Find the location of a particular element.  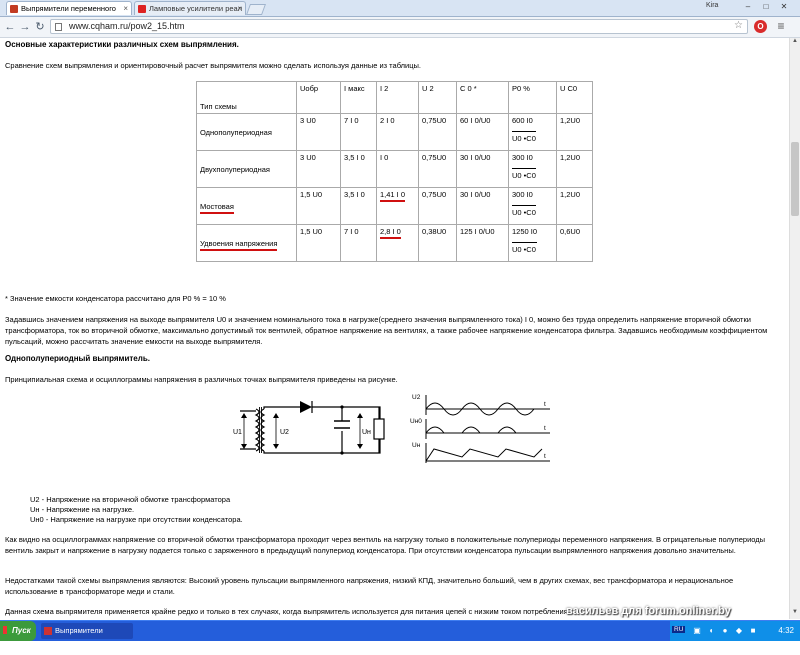

row-i2-text: 2 I 0 is located at coordinates (387, 120).